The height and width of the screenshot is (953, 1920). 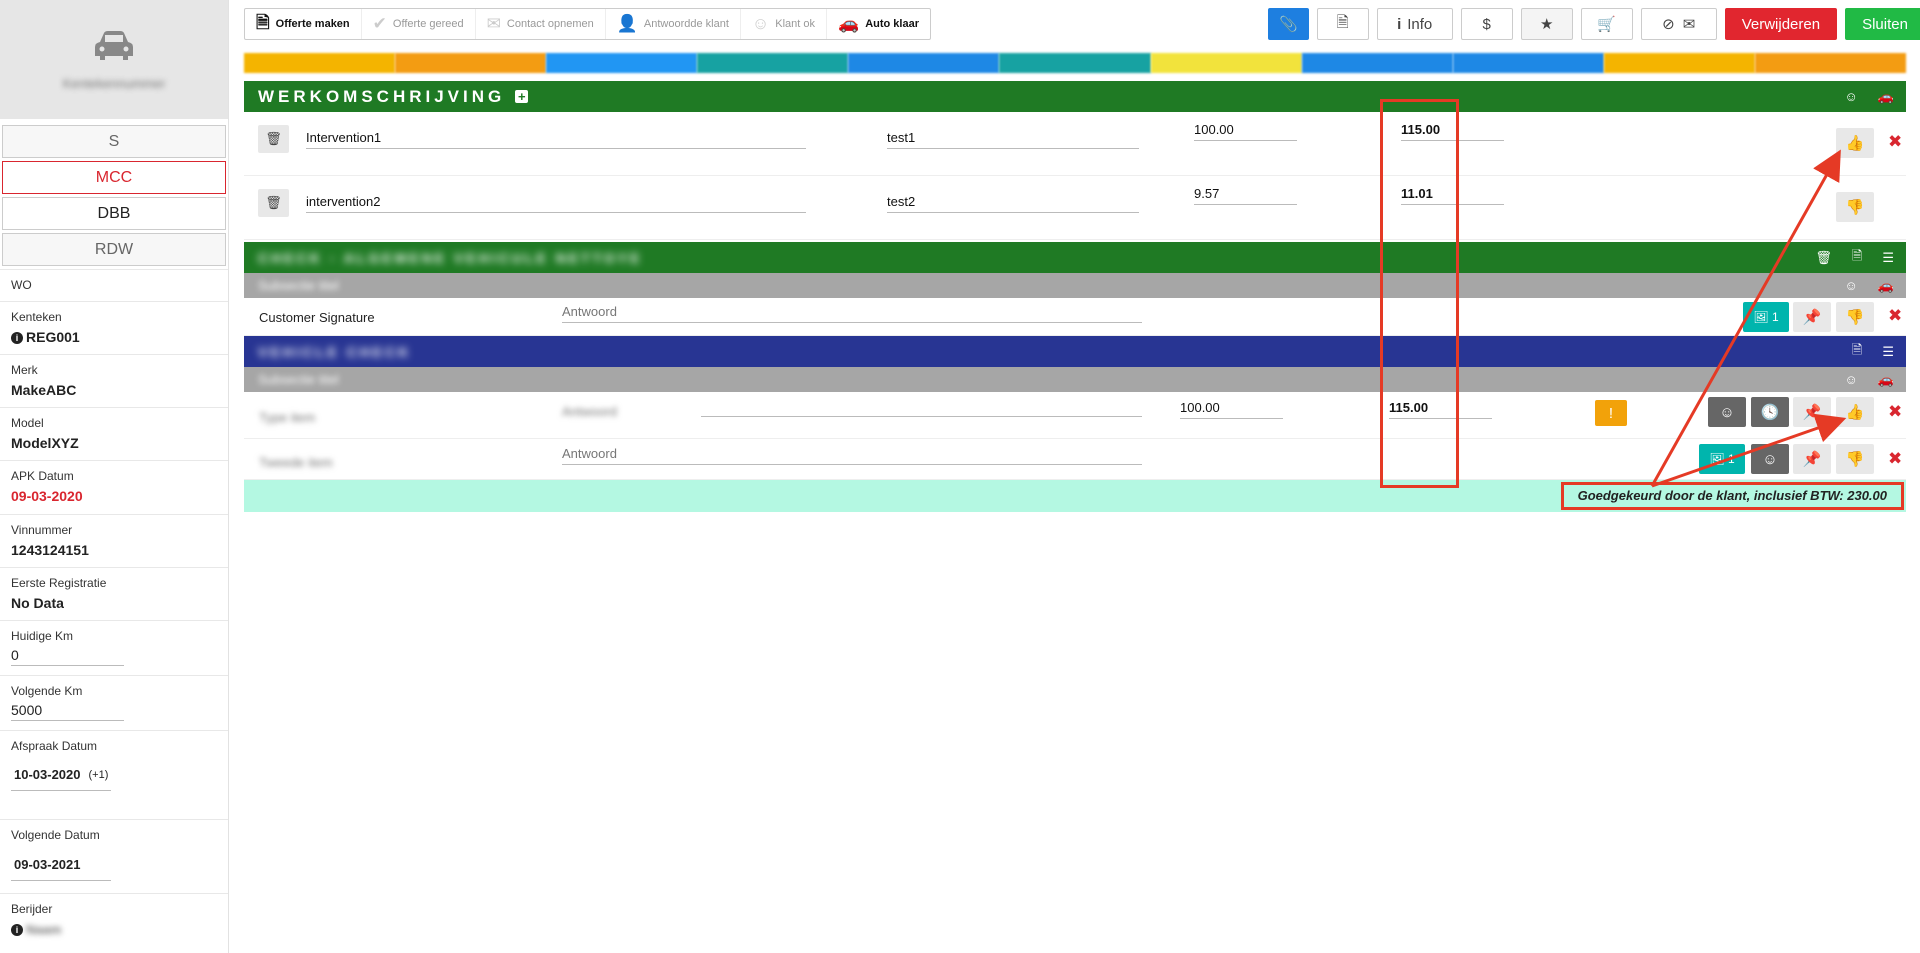 I want to click on step-offerte-gereed: ✔ Offerte gereed, so click(x=419, y=24).